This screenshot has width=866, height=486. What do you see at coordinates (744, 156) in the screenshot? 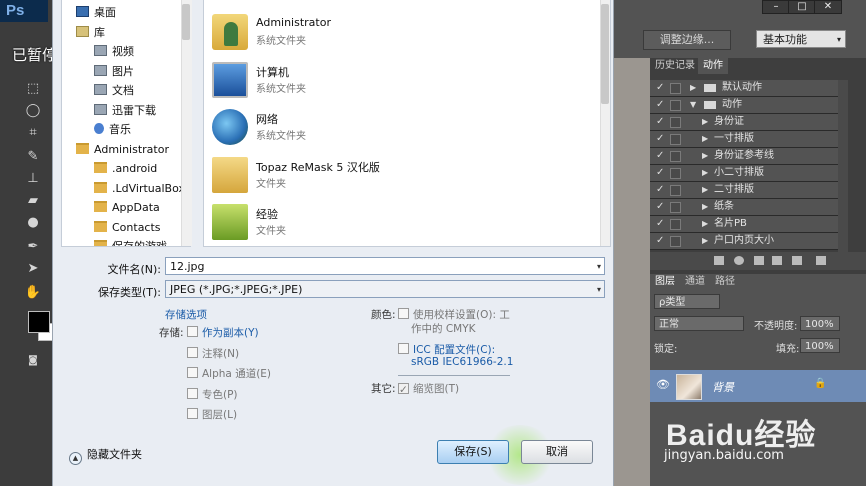
I see `action-item: ✓ ▶ 身份证参考线` at bounding box center [744, 156].